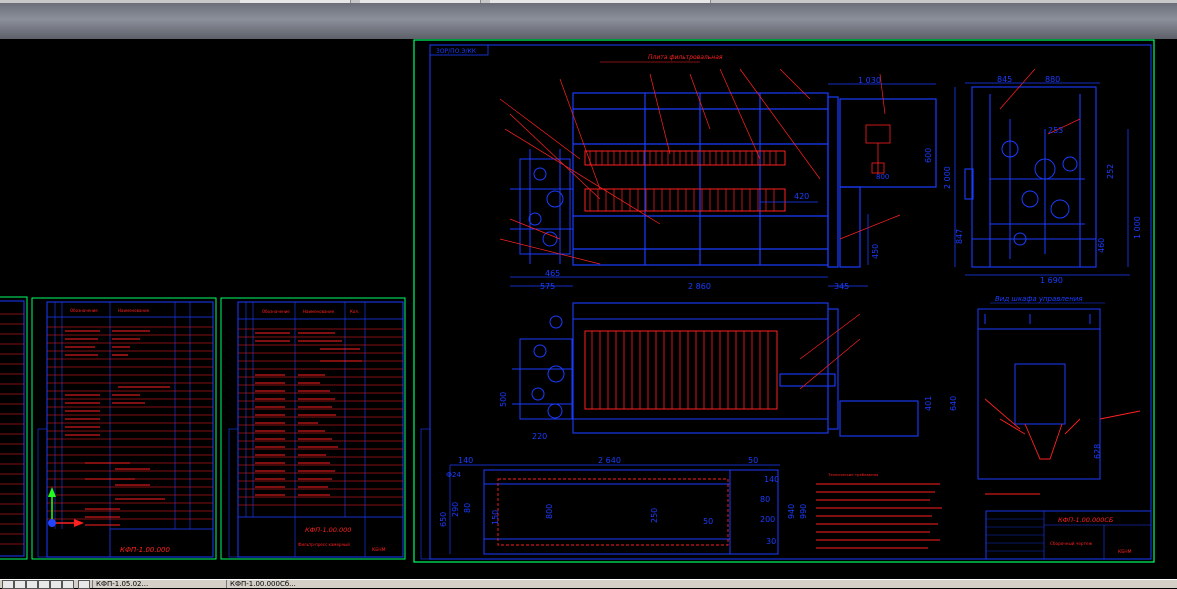 The width and height of the screenshot is (1177, 589). I want to click on spec1-header-designation: Обозначение, so click(84, 310).